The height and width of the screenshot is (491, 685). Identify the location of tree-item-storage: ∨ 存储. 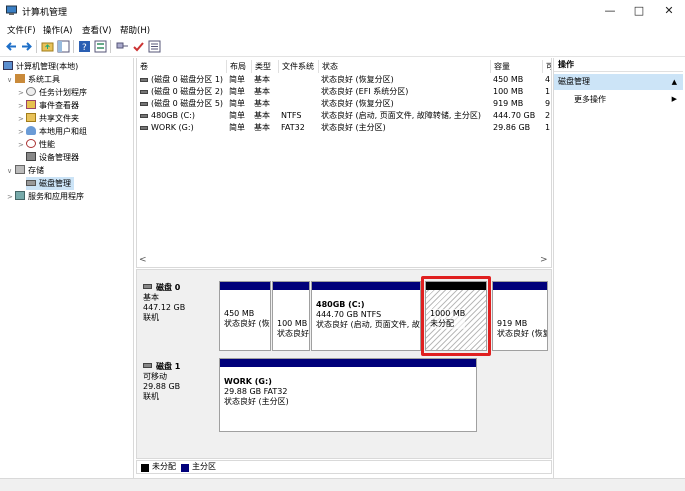
(25, 170).